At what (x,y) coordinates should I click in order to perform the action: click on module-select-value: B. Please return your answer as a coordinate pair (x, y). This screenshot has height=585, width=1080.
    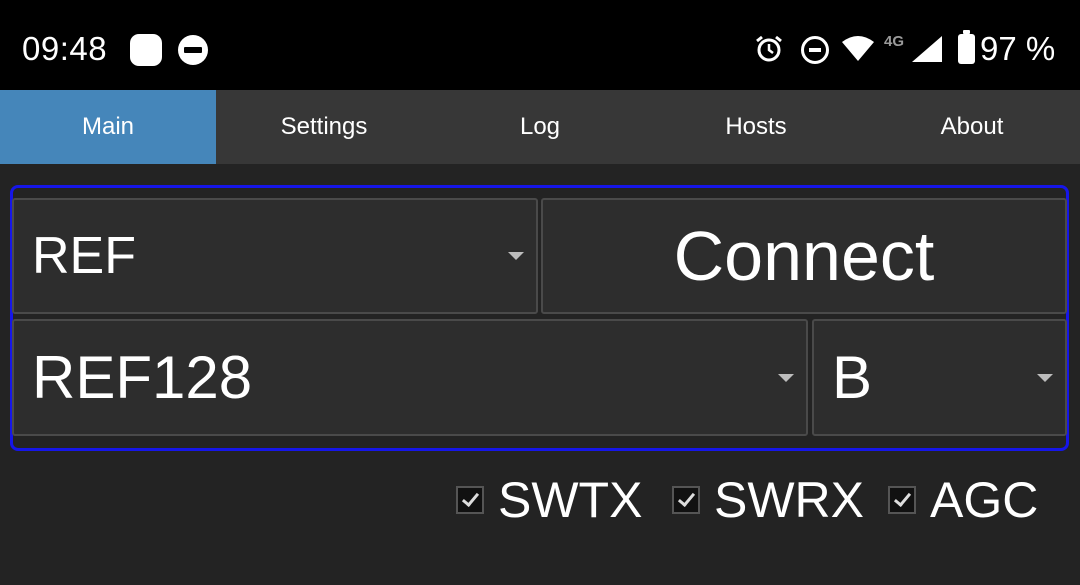
    Looking at the image, I should click on (852, 377).